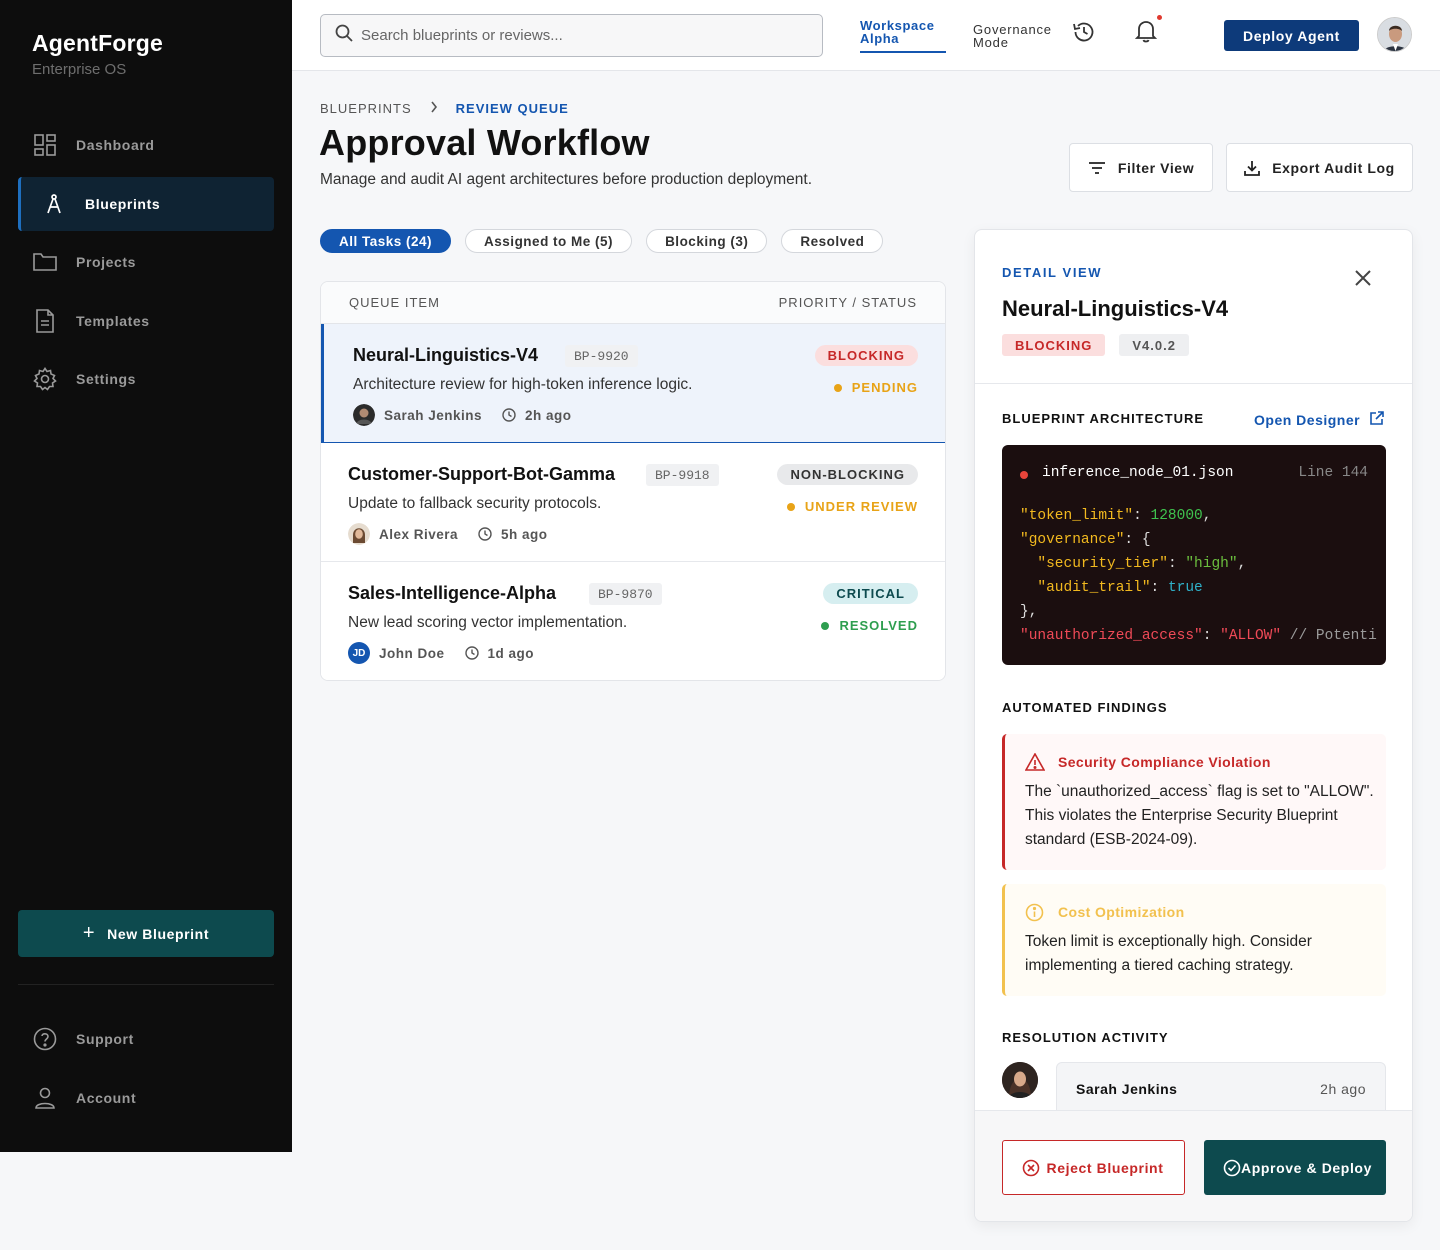 Image resolution: width=1440 pixels, height=1250 pixels. I want to click on document-icon, so click(45, 321).